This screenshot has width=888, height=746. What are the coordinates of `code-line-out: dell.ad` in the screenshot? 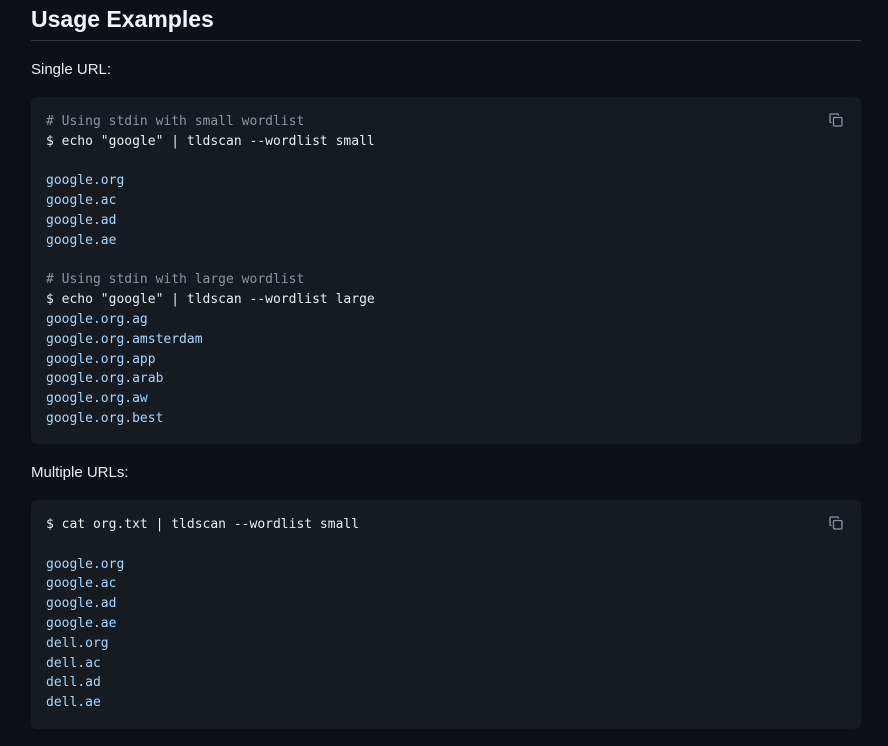 It's located at (73, 683).